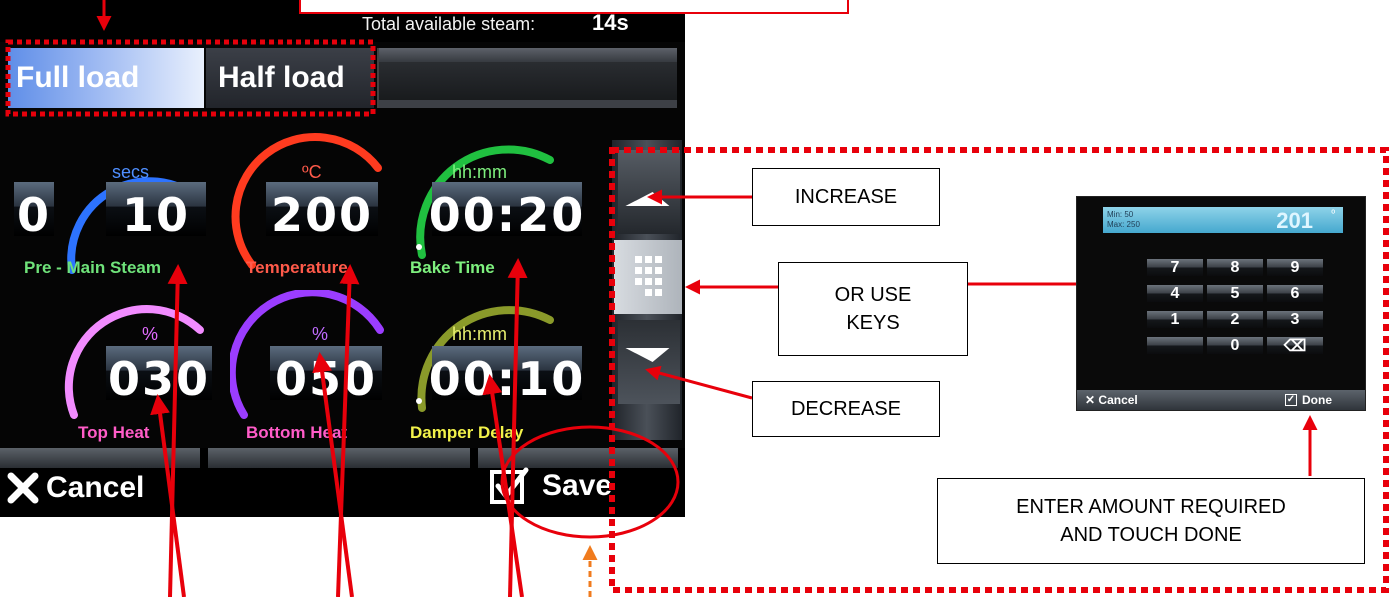 This screenshot has height=597, width=1396. Describe the element at coordinates (873, 309) in the screenshot. I see `keys-annotation: OR USE KEYS` at that location.